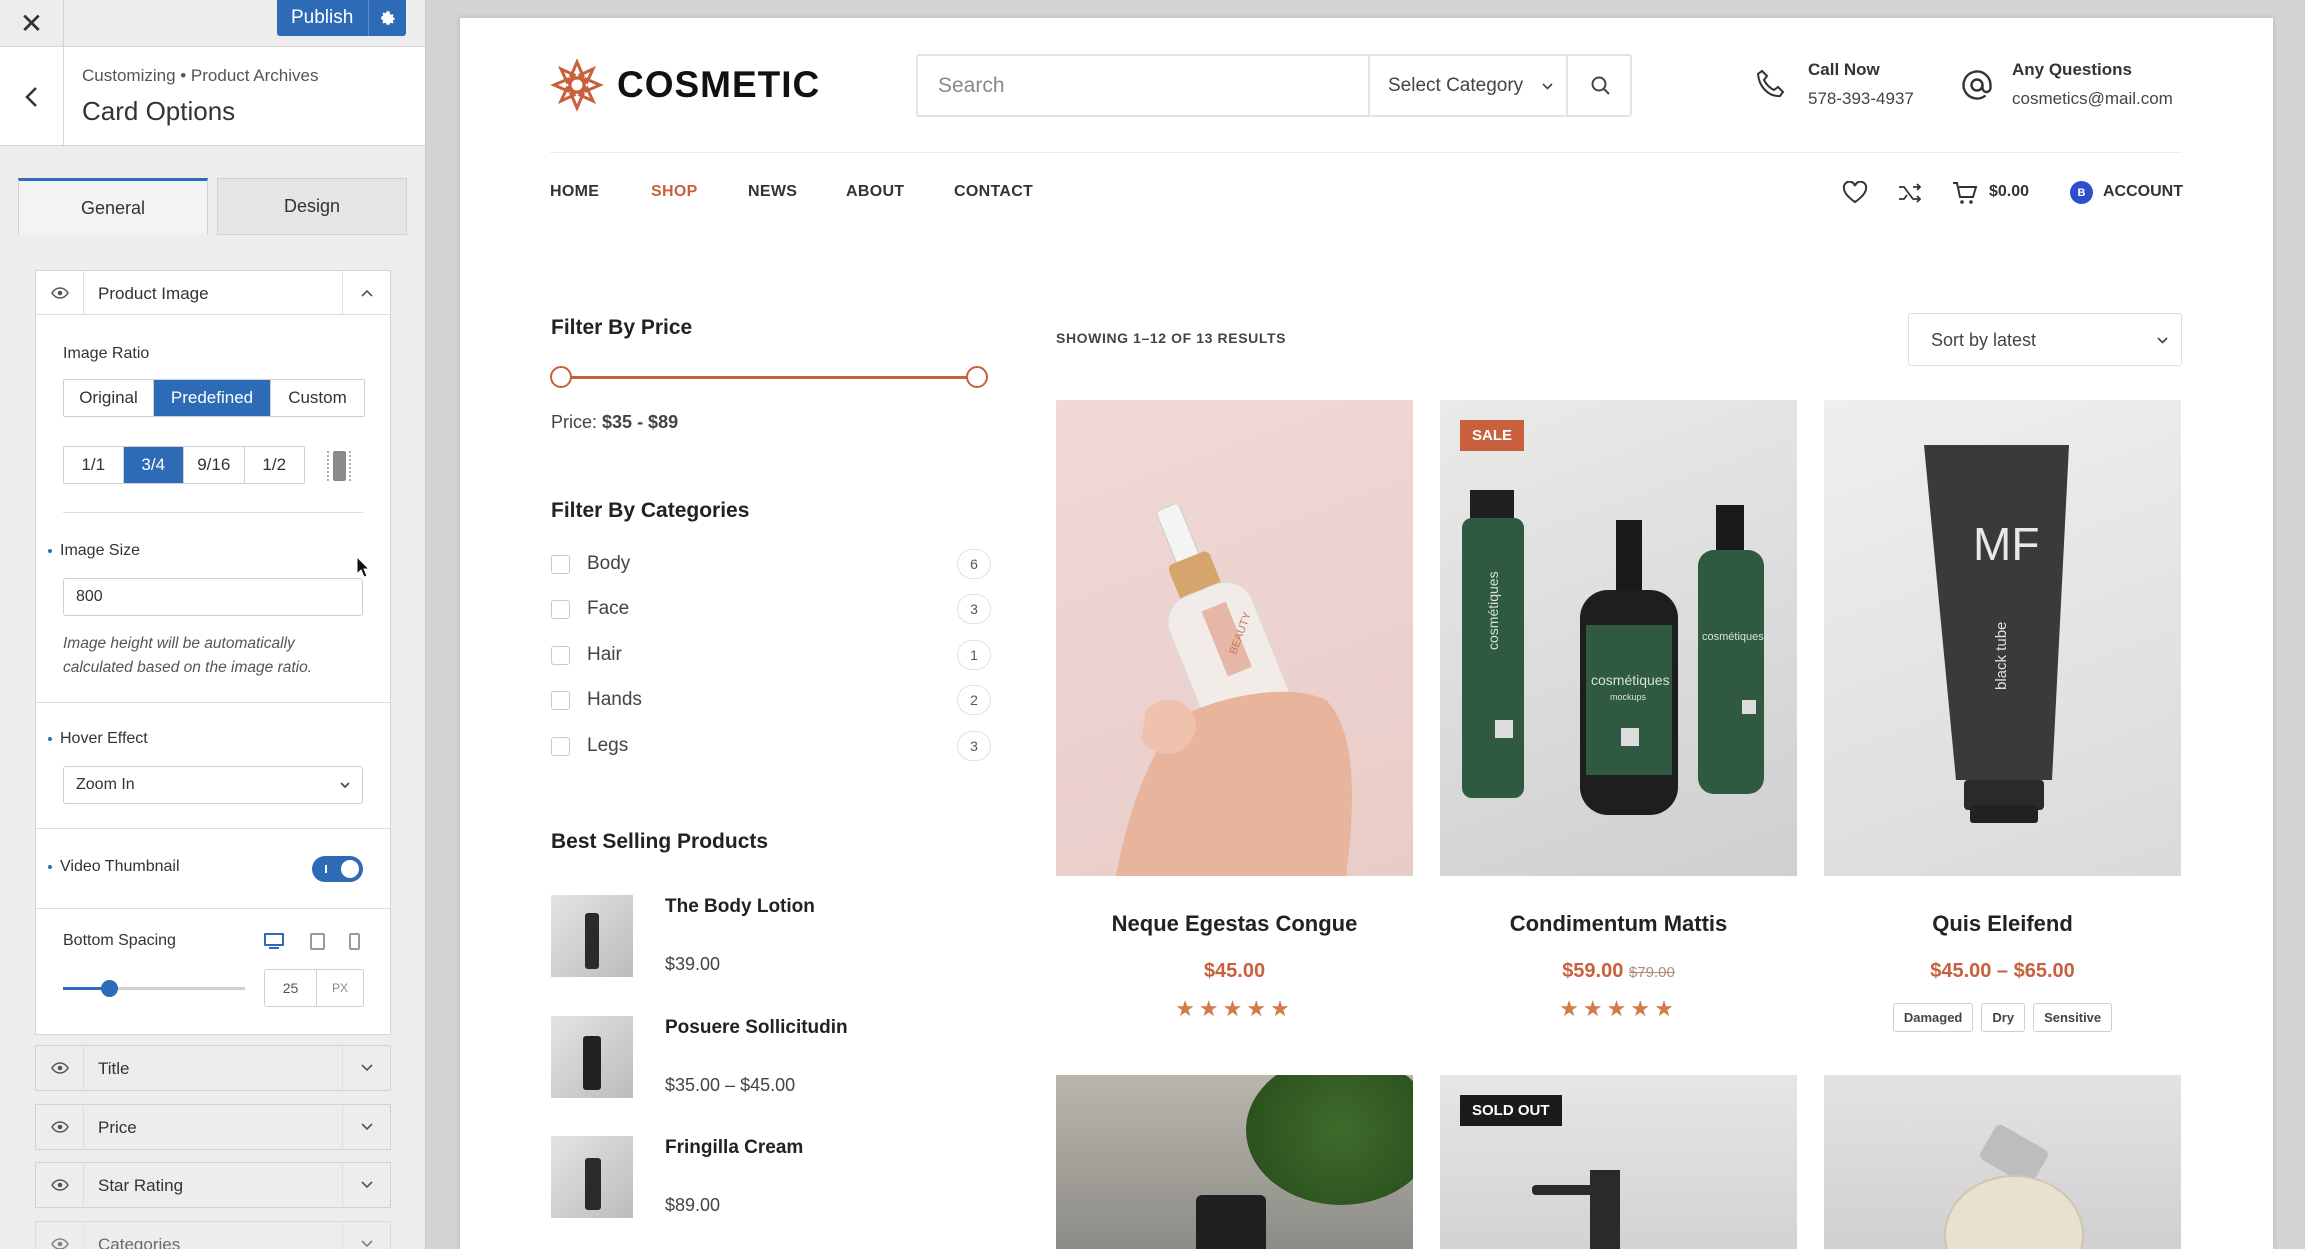 This screenshot has height=1249, width=2305. I want to click on product-title: Condimentum Mattis, so click(1618, 924).